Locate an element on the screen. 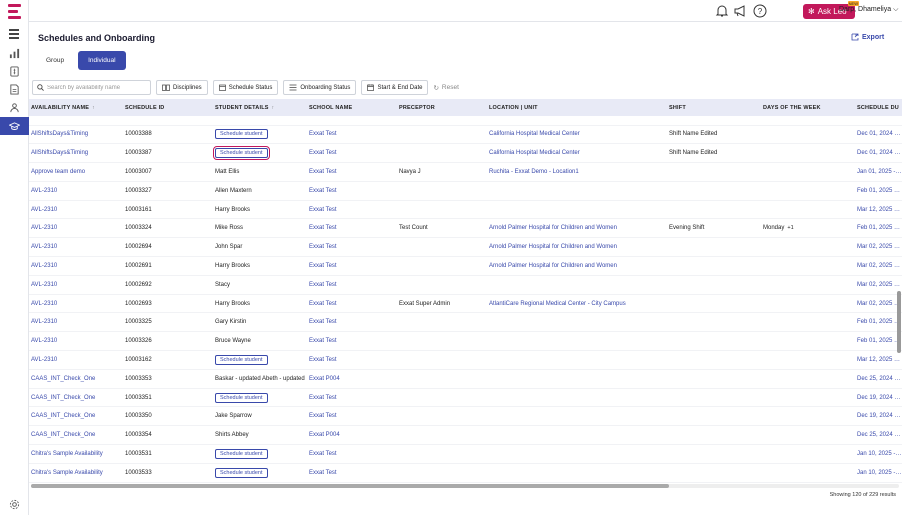  col-availability-name: AVAILABILITY NAME ↑ is located at coordinates (76, 107).